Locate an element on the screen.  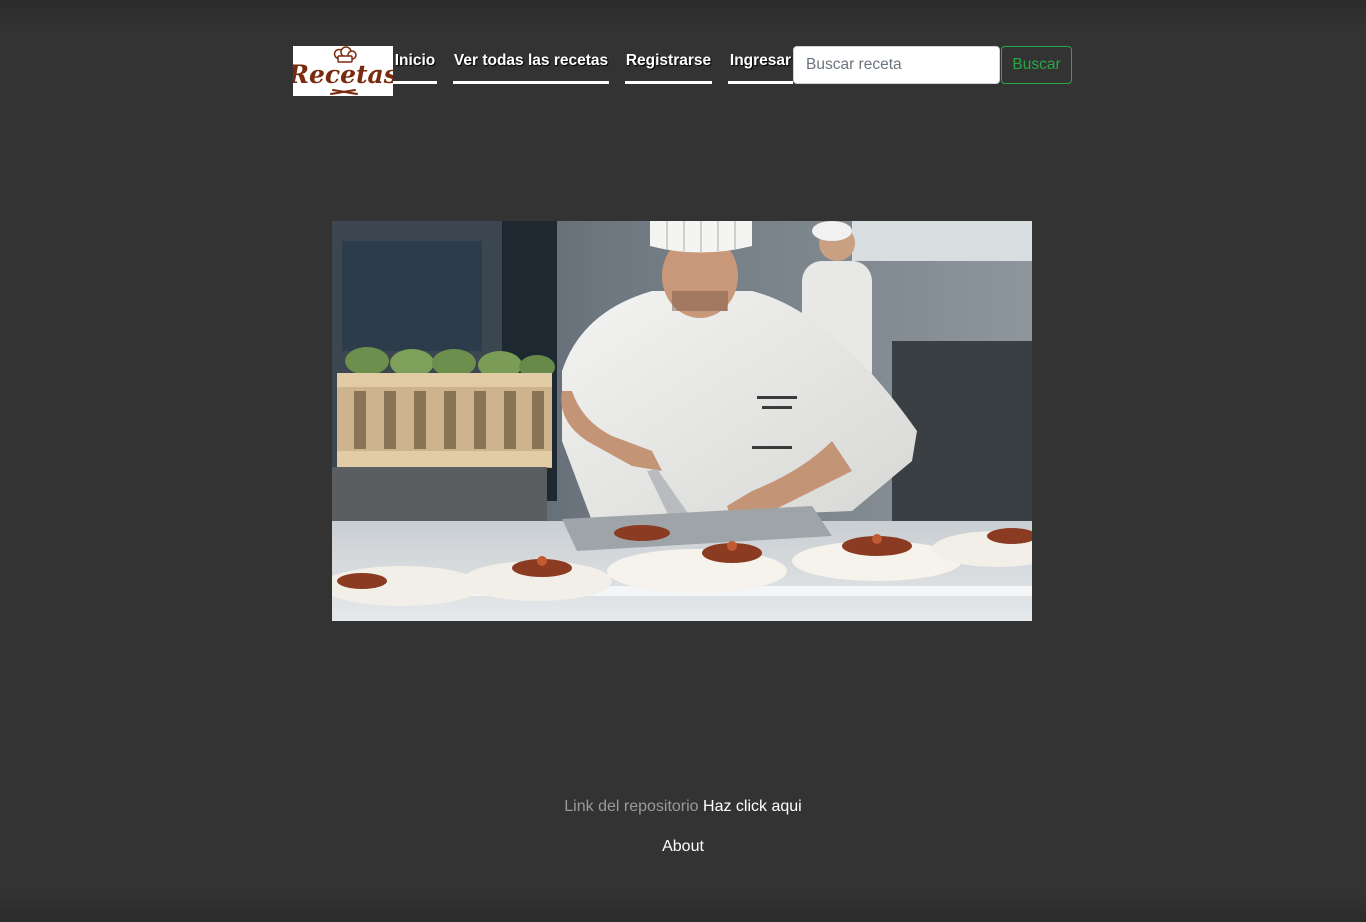
nav-login-link: Ingresar is located at coordinates (760, 67).